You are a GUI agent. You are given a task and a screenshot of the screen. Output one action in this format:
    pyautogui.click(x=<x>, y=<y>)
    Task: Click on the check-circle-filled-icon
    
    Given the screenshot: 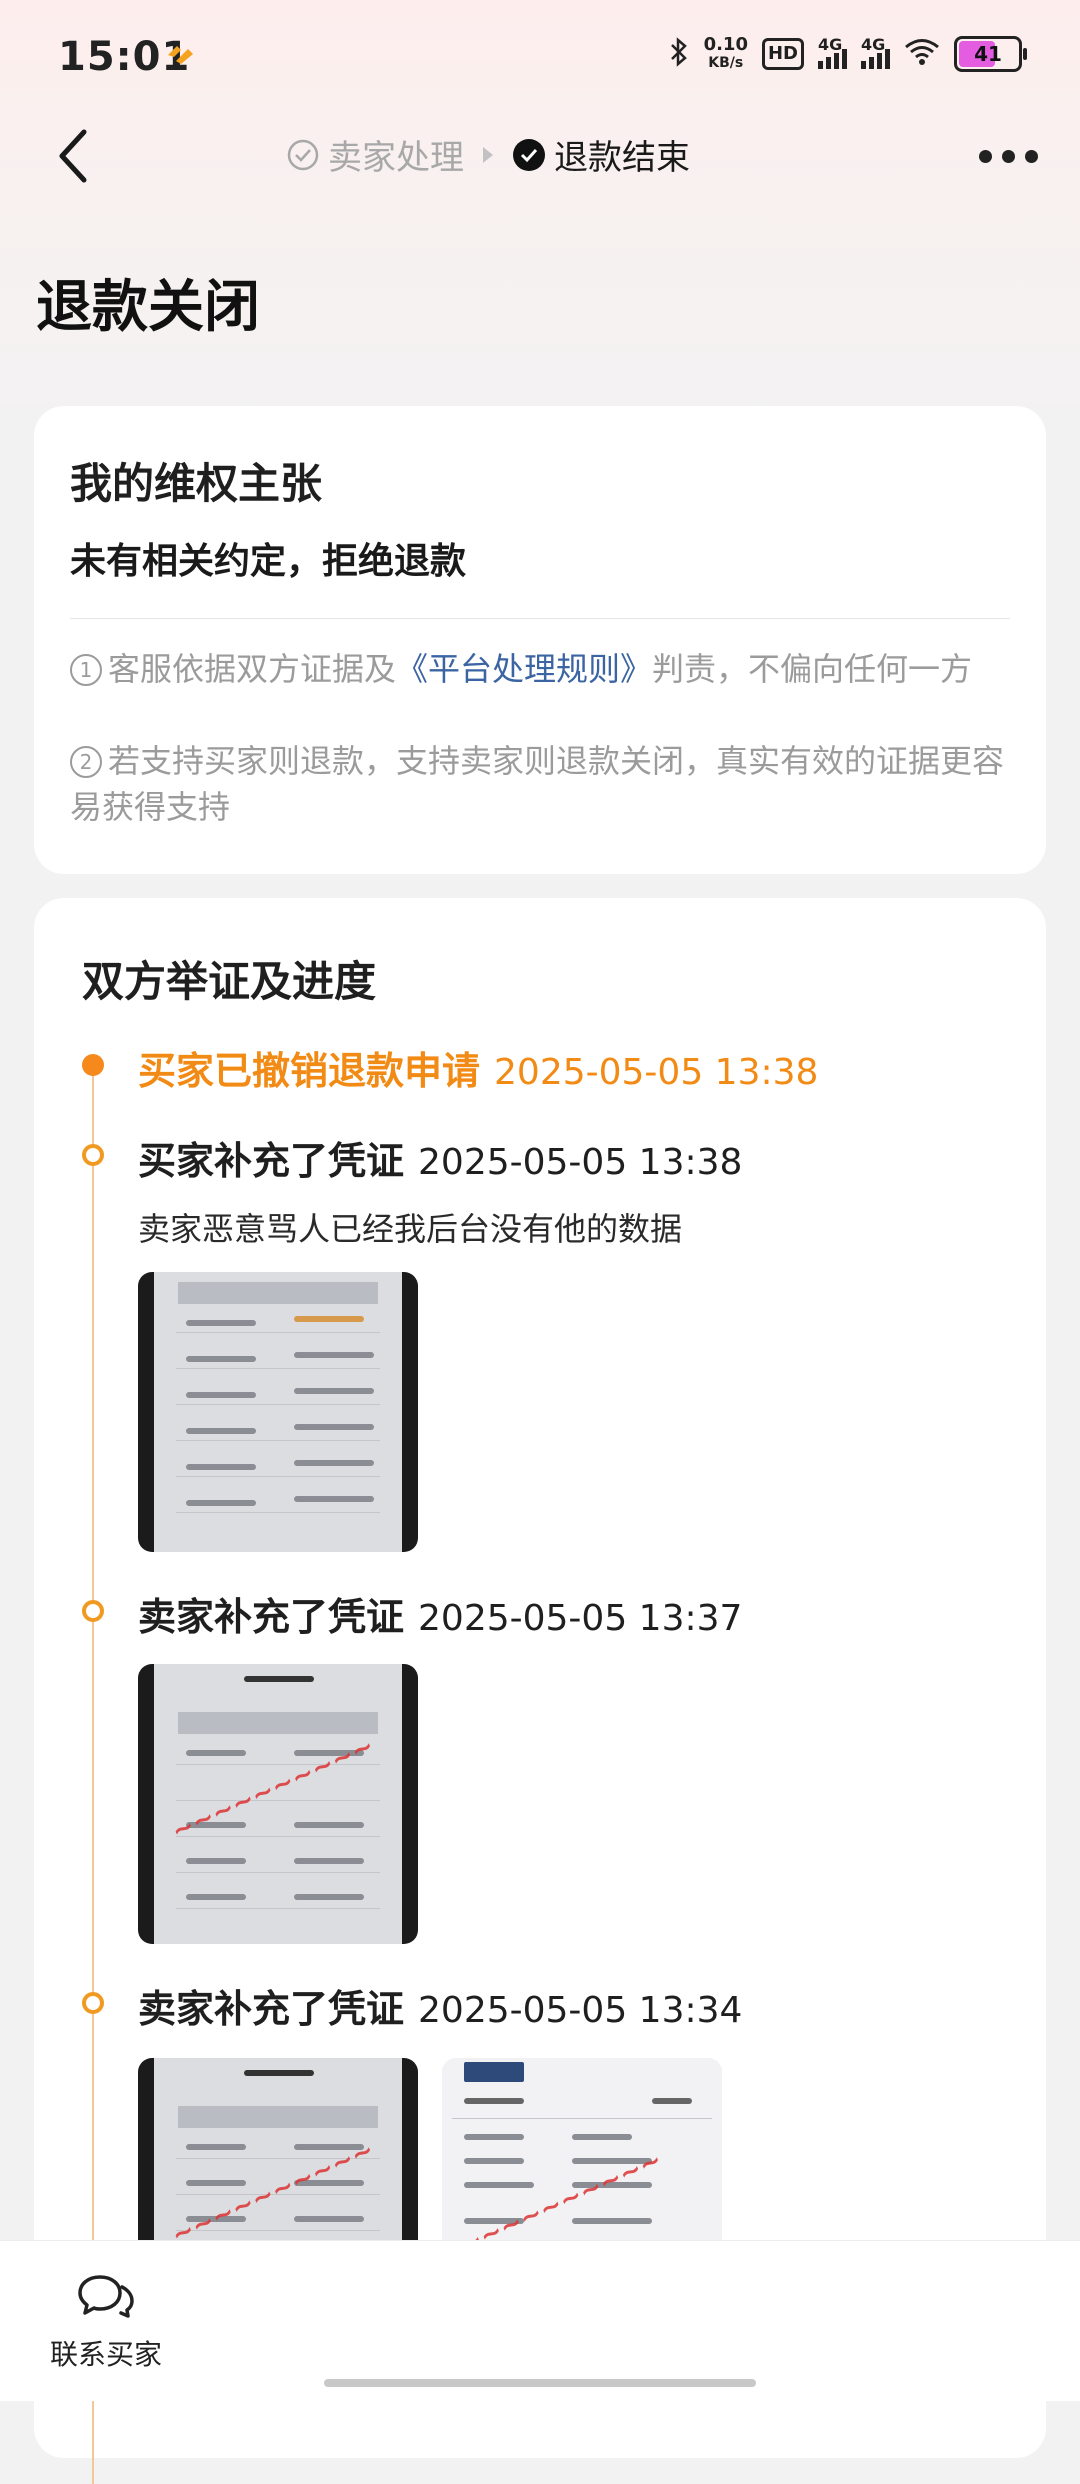 What is the action you would take?
    pyautogui.click(x=529, y=154)
    